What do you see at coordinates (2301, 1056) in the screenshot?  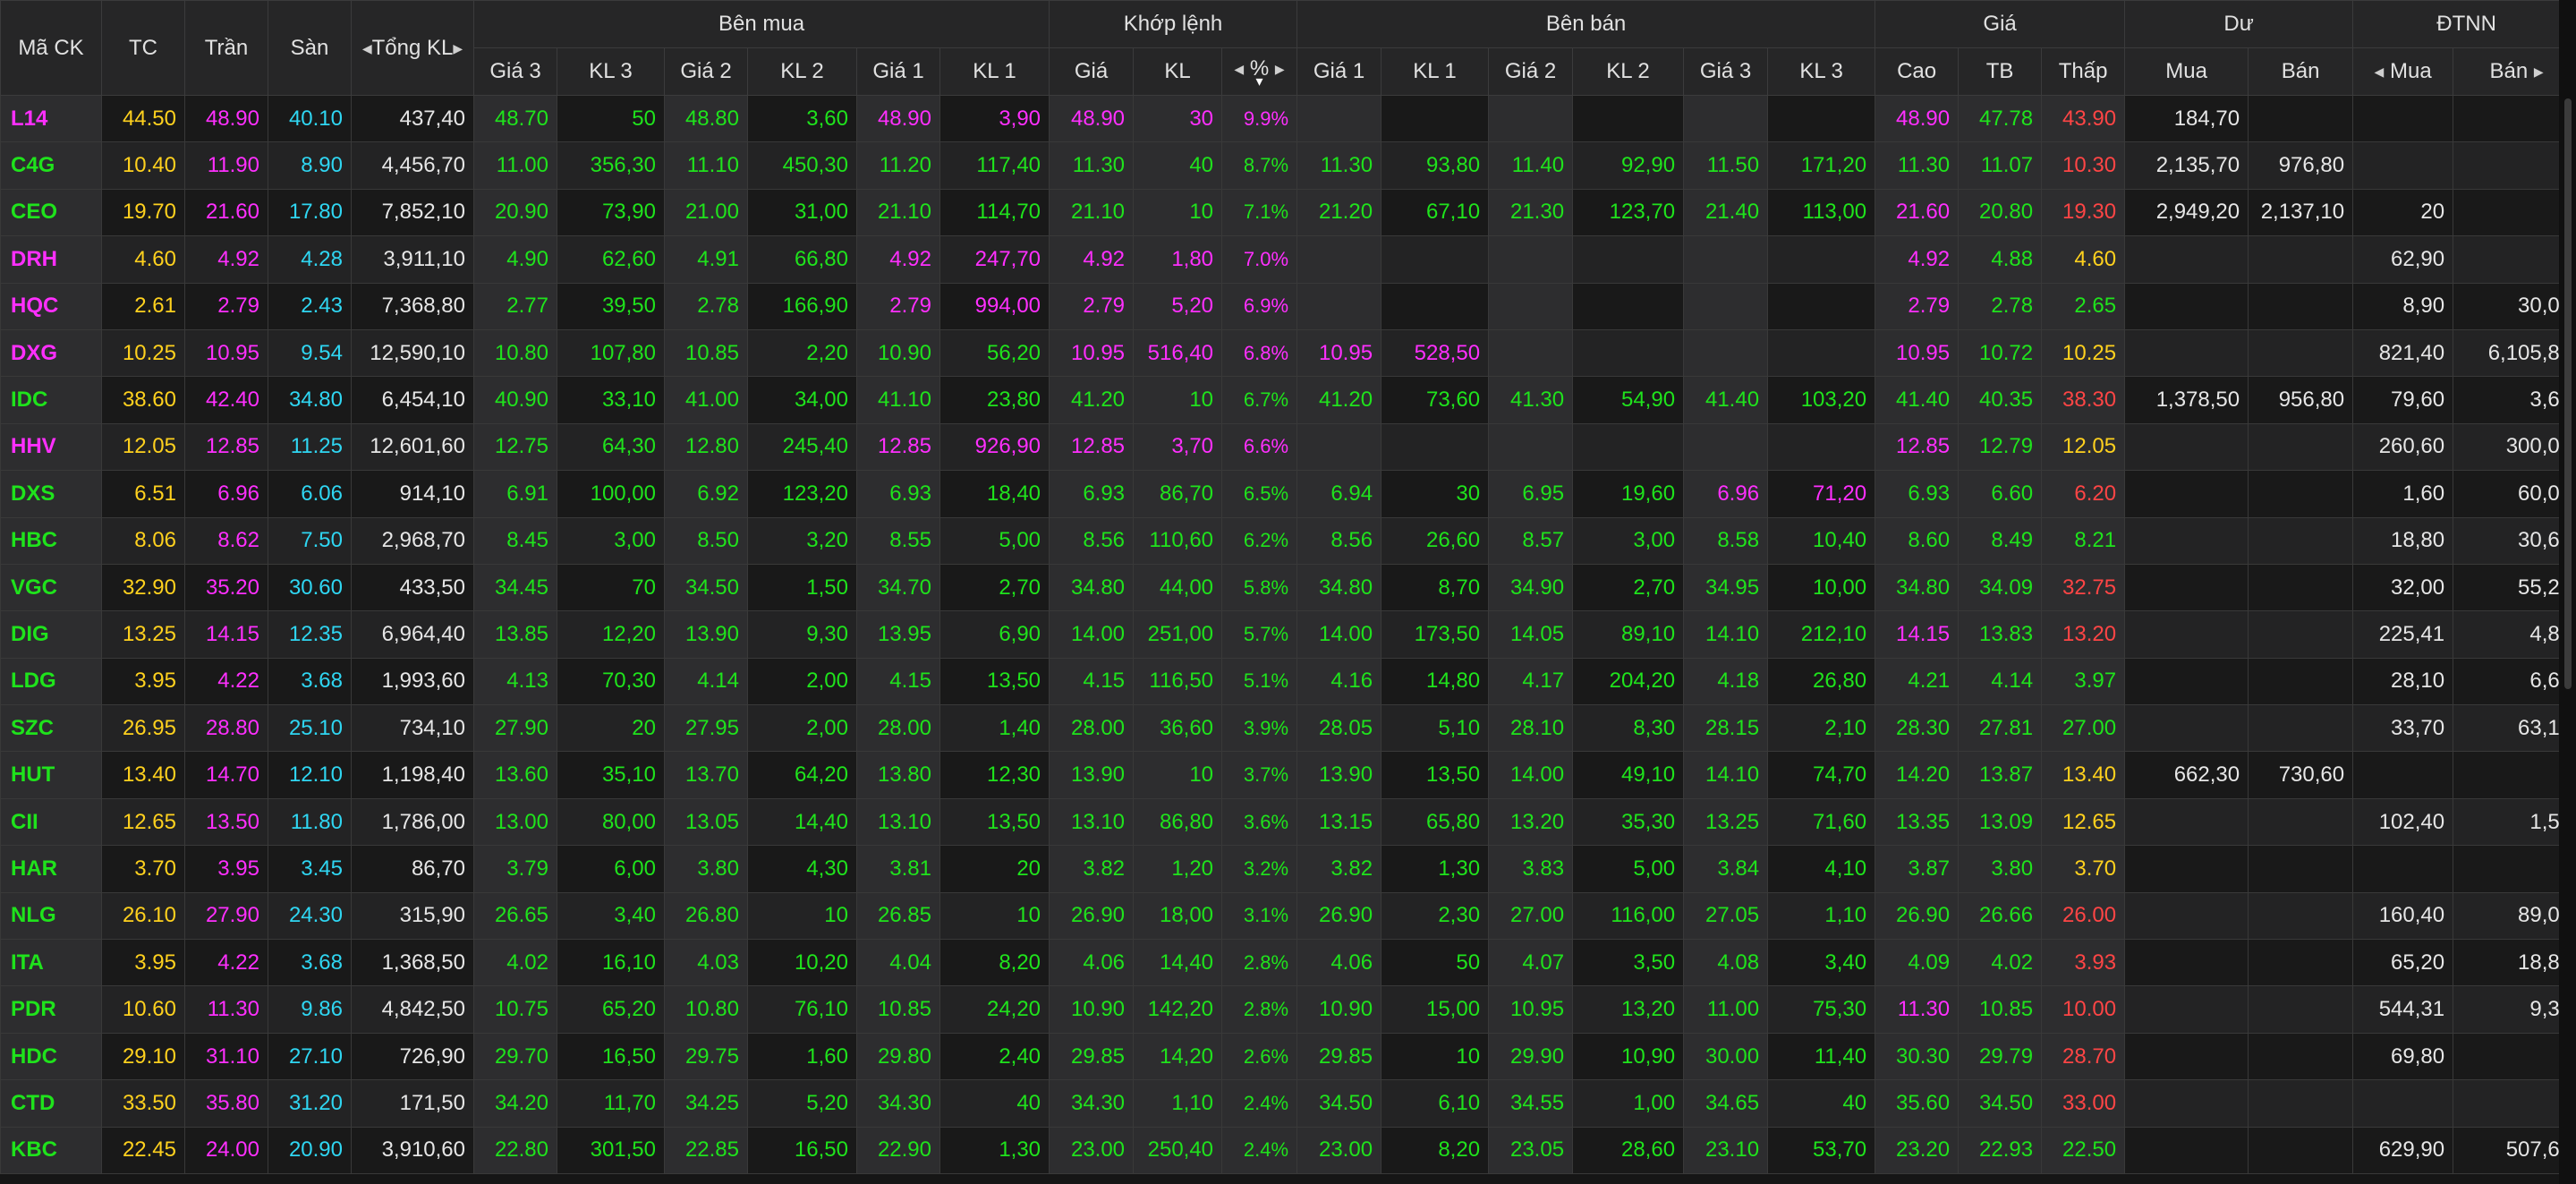 I see `surplus-sell-cell` at bounding box center [2301, 1056].